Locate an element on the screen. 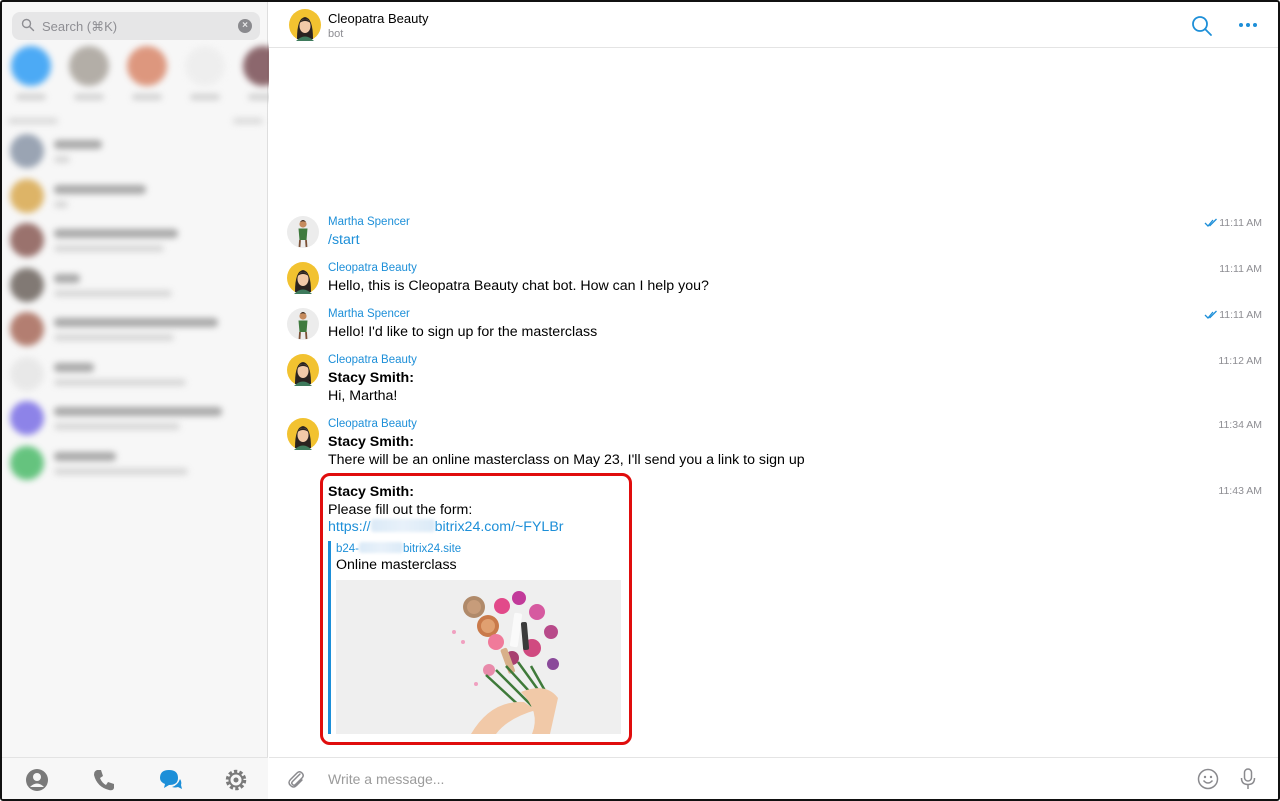 The width and height of the screenshot is (1280, 801). flower-bouquet-image is located at coordinates (478, 657).